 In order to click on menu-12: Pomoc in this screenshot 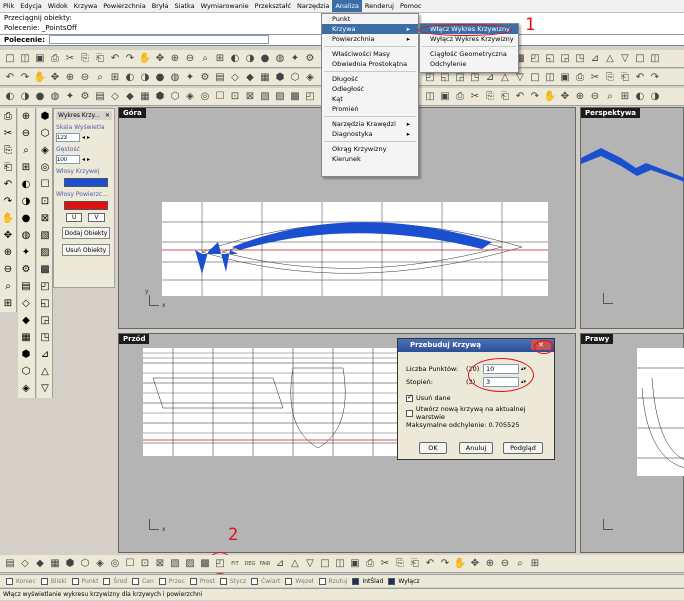, I will do `click(411, 6)`.